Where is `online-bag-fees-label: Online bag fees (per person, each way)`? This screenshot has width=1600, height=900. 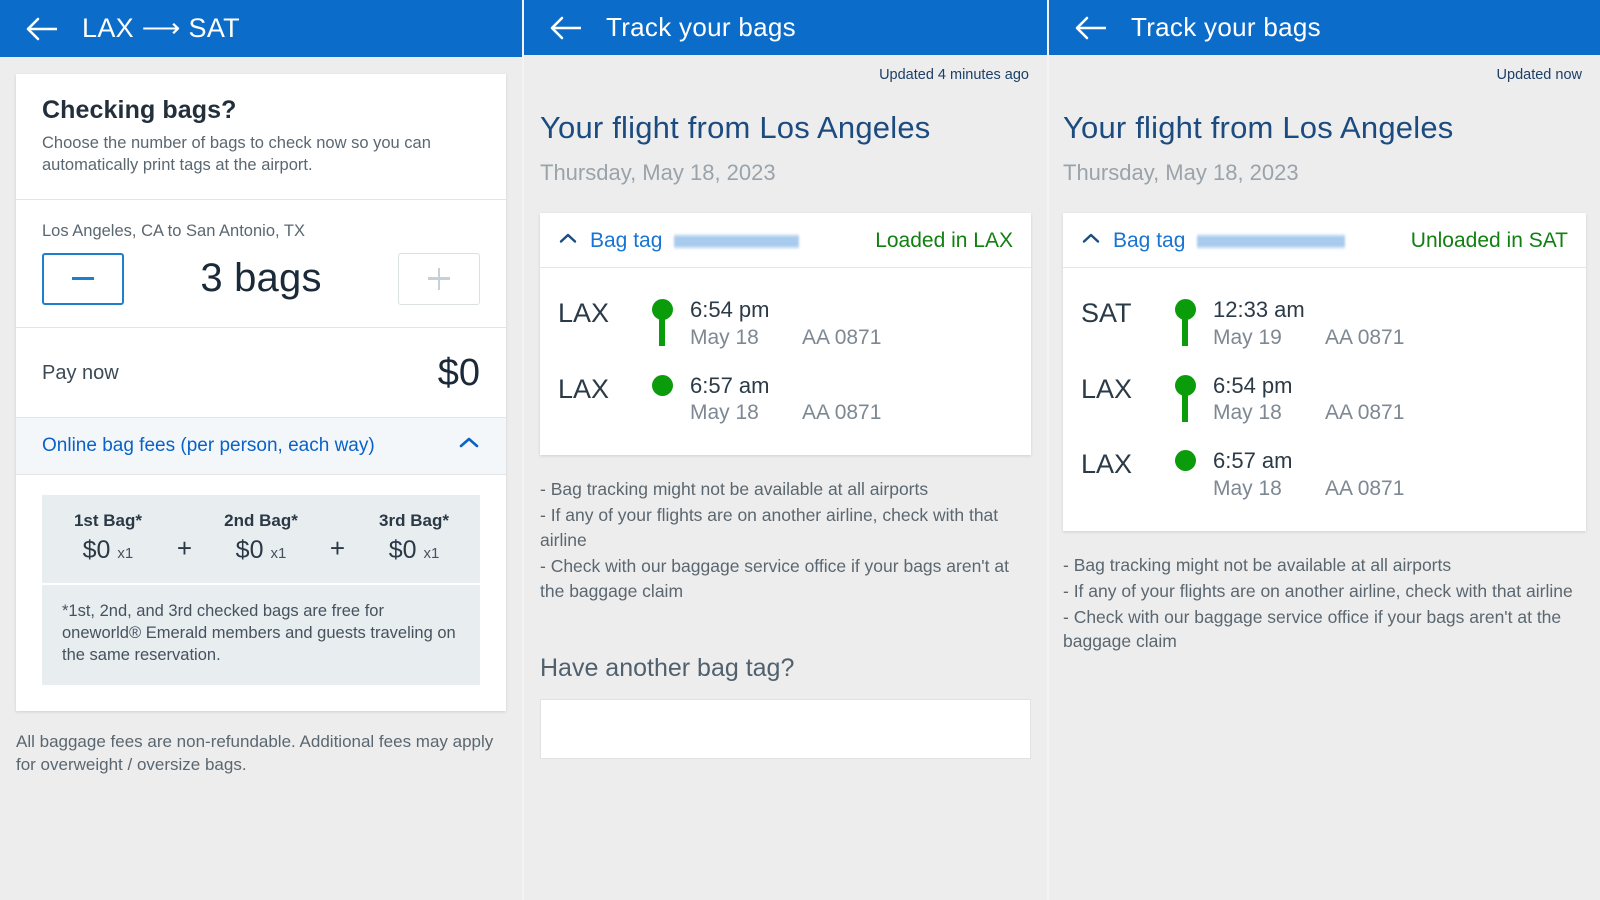 online-bag-fees-label: Online bag fees (per person, each way) is located at coordinates (208, 445).